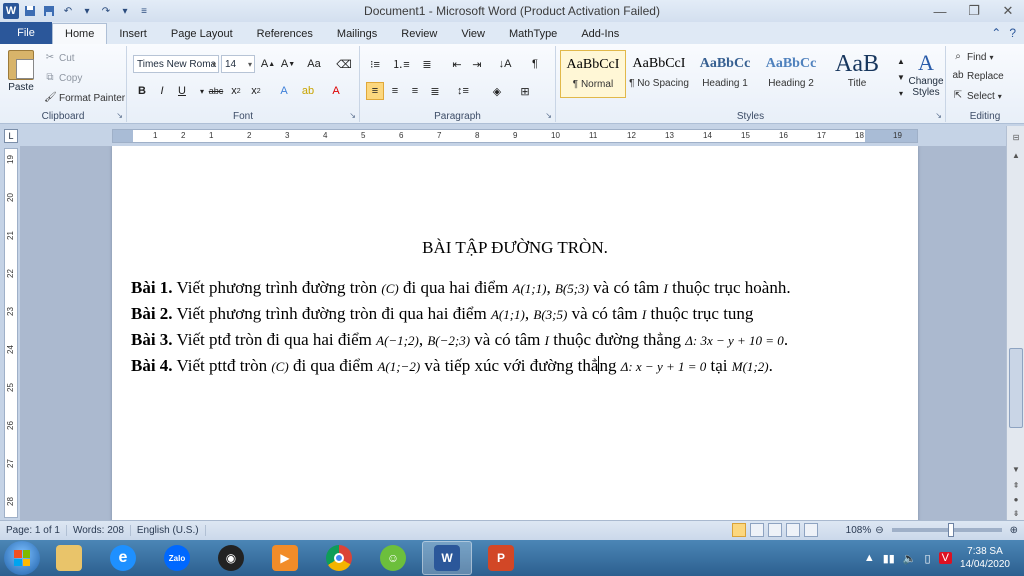  I want to click on unikey-icon: V, so click(945, 558).